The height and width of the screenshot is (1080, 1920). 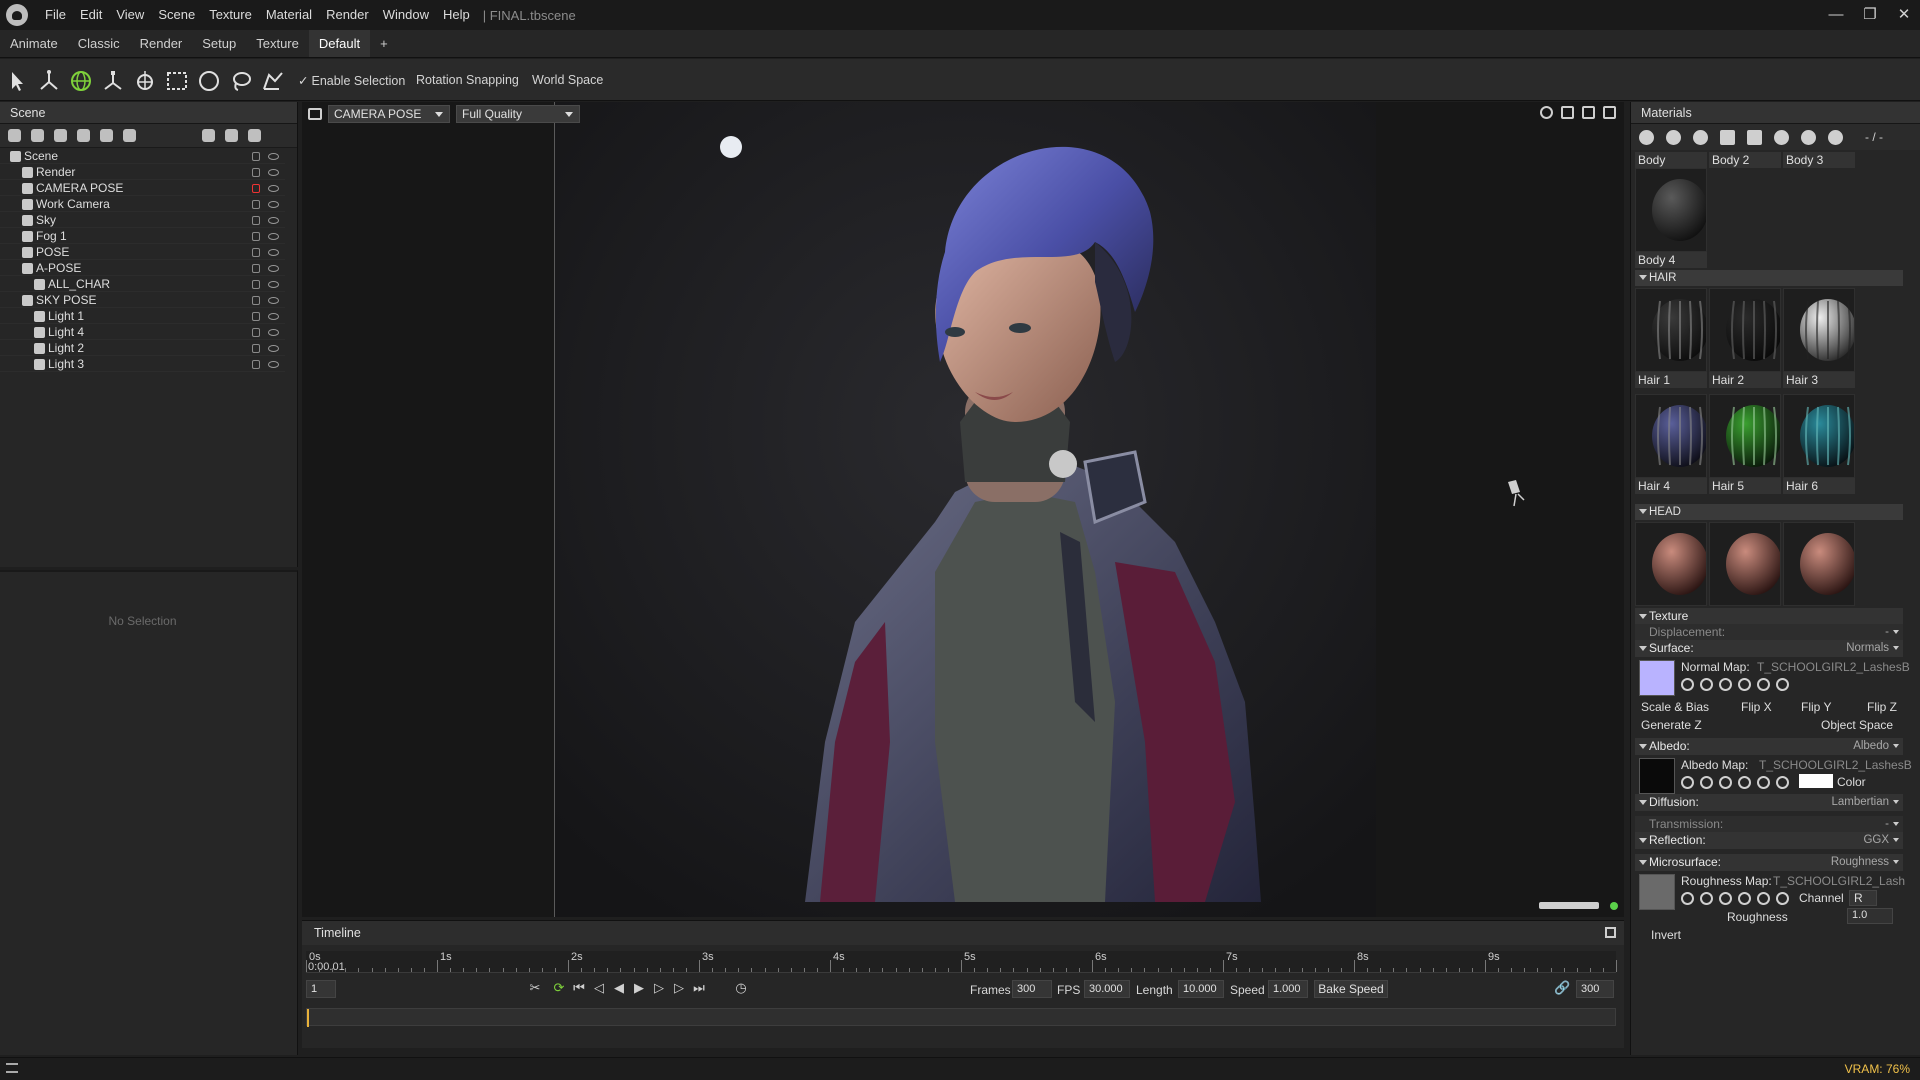 What do you see at coordinates (961, 1017) in the screenshot?
I see `timeline-track` at bounding box center [961, 1017].